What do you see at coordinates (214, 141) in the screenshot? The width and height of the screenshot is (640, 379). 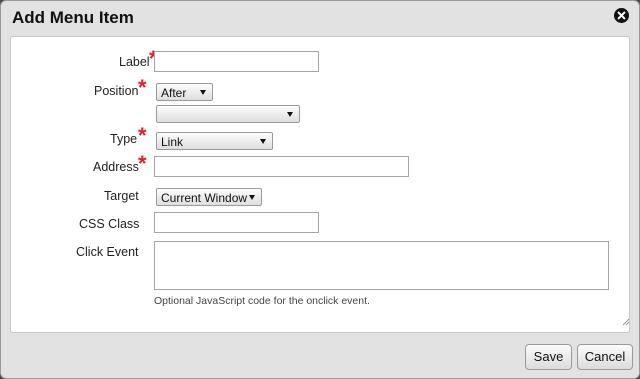 I see `type-select: Link` at bounding box center [214, 141].